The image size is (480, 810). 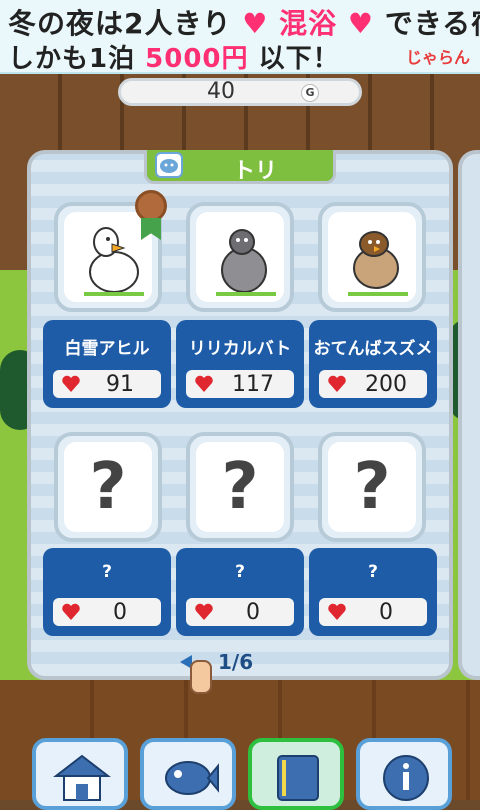 What do you see at coordinates (201, 677) in the screenshot?
I see `pointing-finger-icon` at bounding box center [201, 677].